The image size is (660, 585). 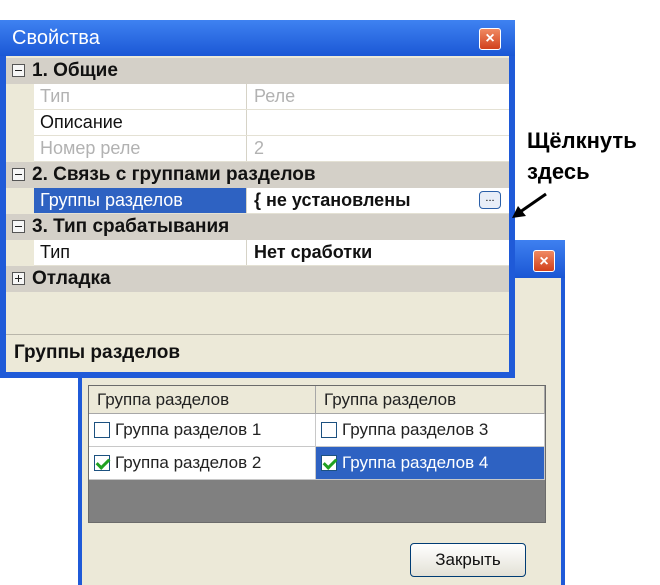 What do you see at coordinates (582, 140) in the screenshot?
I see `callout-line-1: Щёлкнуть` at bounding box center [582, 140].